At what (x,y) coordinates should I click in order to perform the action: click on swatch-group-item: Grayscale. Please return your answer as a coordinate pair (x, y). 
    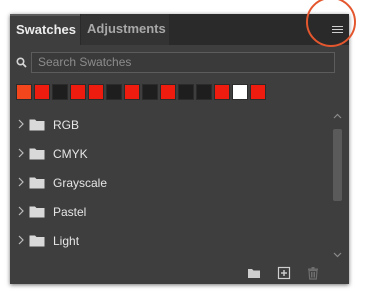
    Looking at the image, I should click on (171, 183).